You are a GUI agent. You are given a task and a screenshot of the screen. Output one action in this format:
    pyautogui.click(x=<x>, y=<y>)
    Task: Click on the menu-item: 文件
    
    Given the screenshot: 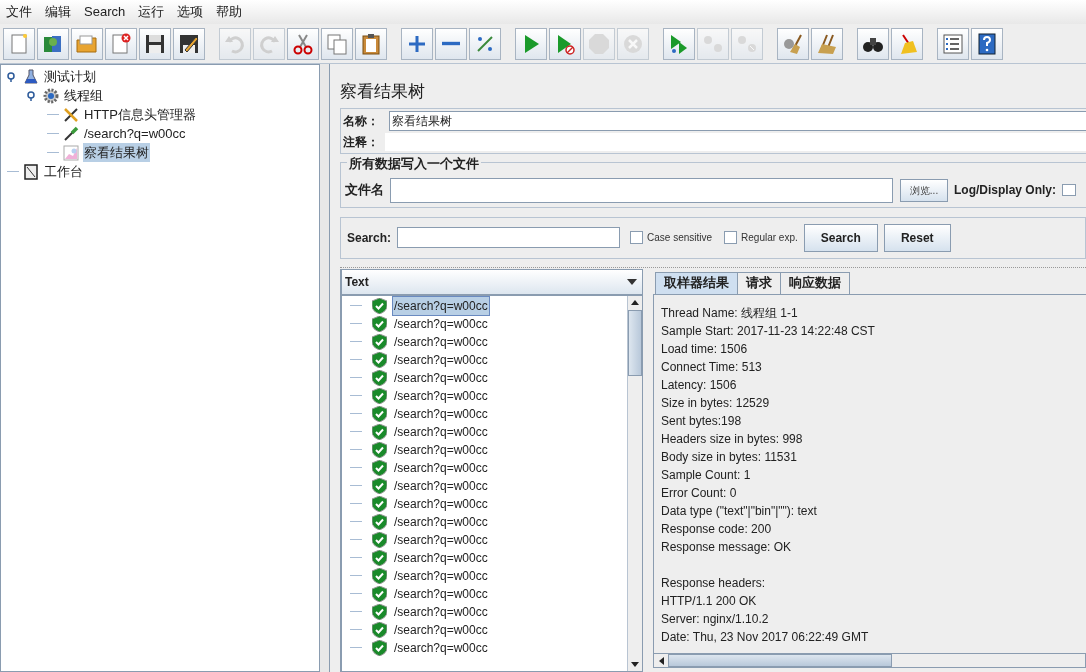 What is the action you would take?
    pyautogui.click(x=19, y=12)
    